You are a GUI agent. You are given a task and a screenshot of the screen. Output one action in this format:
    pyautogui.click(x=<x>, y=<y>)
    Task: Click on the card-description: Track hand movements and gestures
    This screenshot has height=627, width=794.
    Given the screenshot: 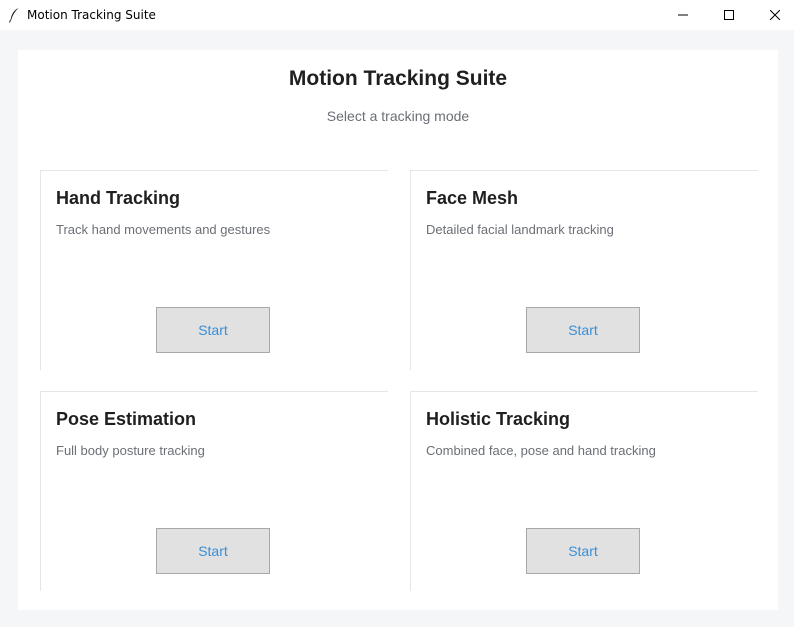 What is the action you would take?
    pyautogui.click(x=163, y=229)
    